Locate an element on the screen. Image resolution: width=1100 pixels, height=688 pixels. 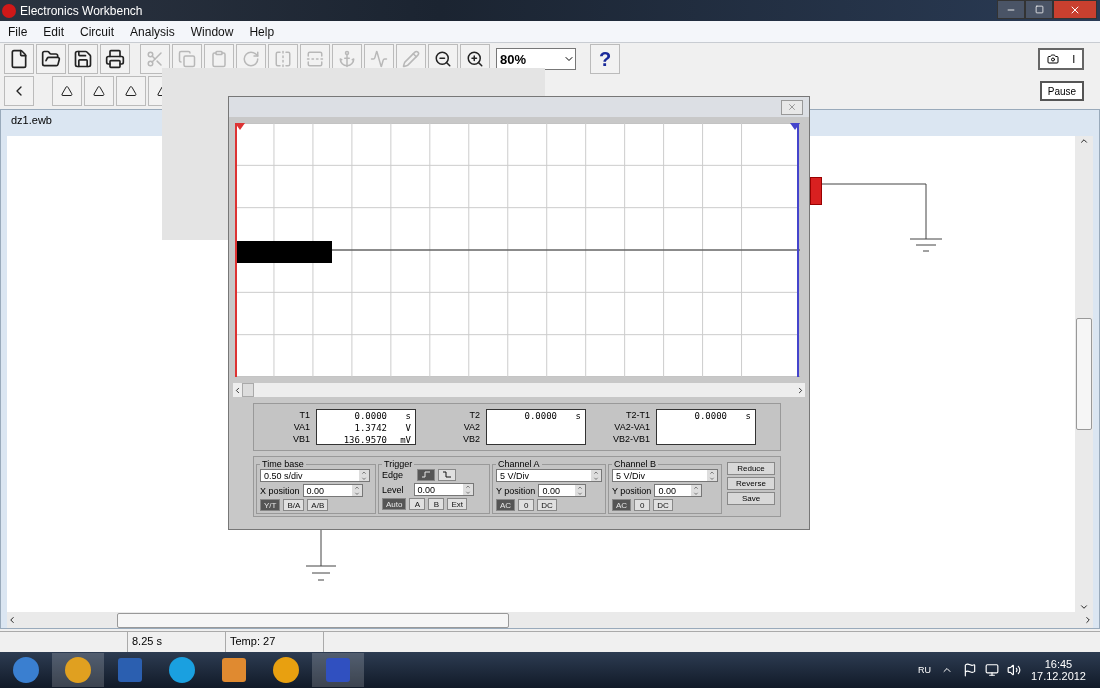
volume-icon is located at coordinates (1013, 670).